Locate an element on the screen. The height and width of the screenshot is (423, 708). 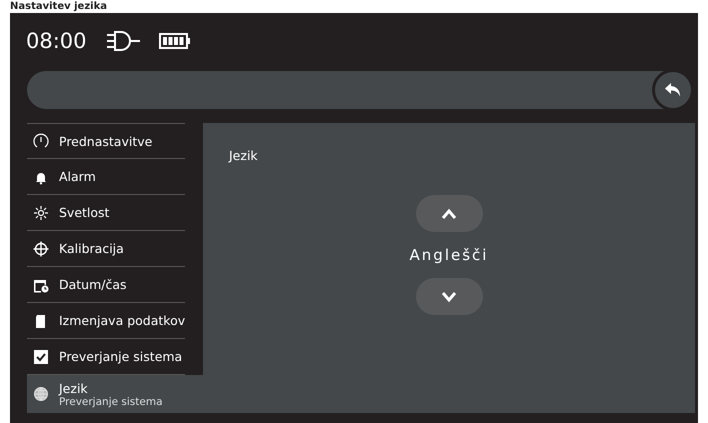
menu-item: Izmenjava podatkov is located at coordinates (106, 321).